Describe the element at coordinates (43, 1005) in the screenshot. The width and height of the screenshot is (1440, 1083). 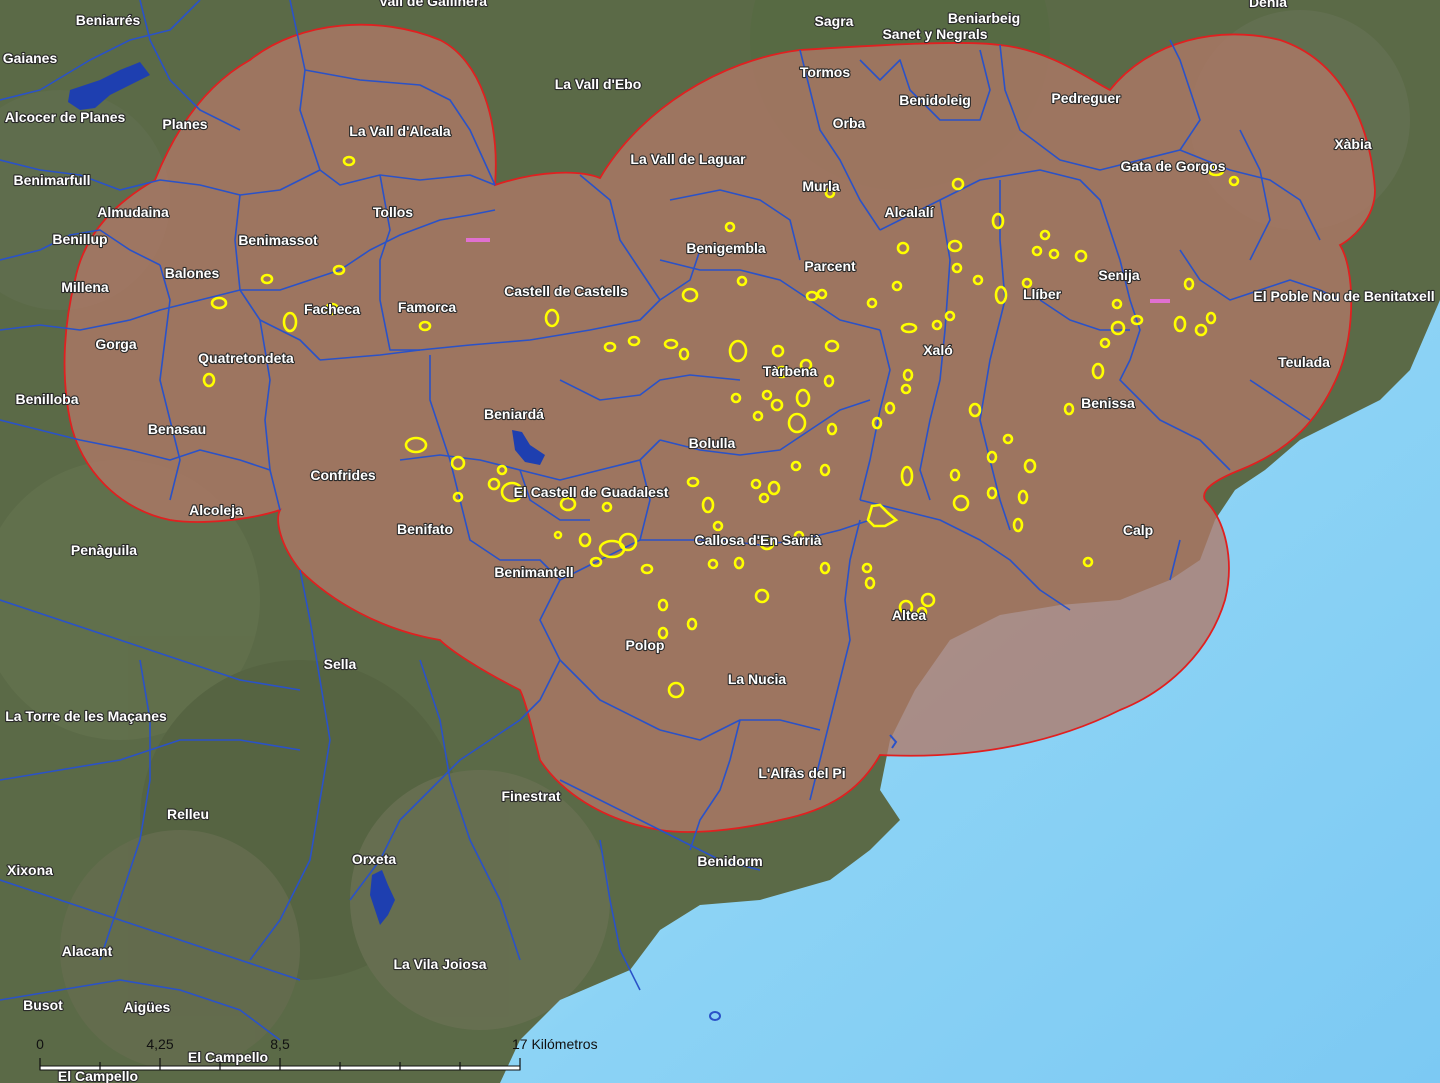
I see `place-label-busot: Busot` at that location.